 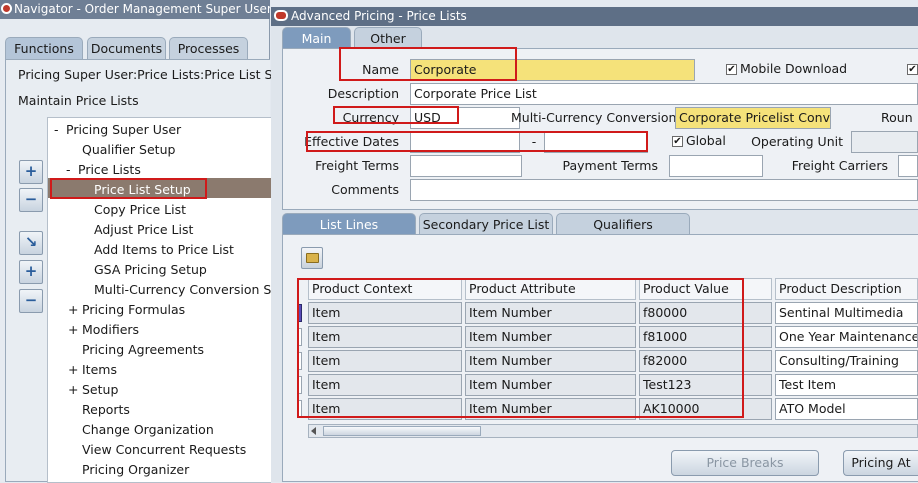 I want to click on tree-label: GSA Pricing Setup, so click(x=150, y=269).